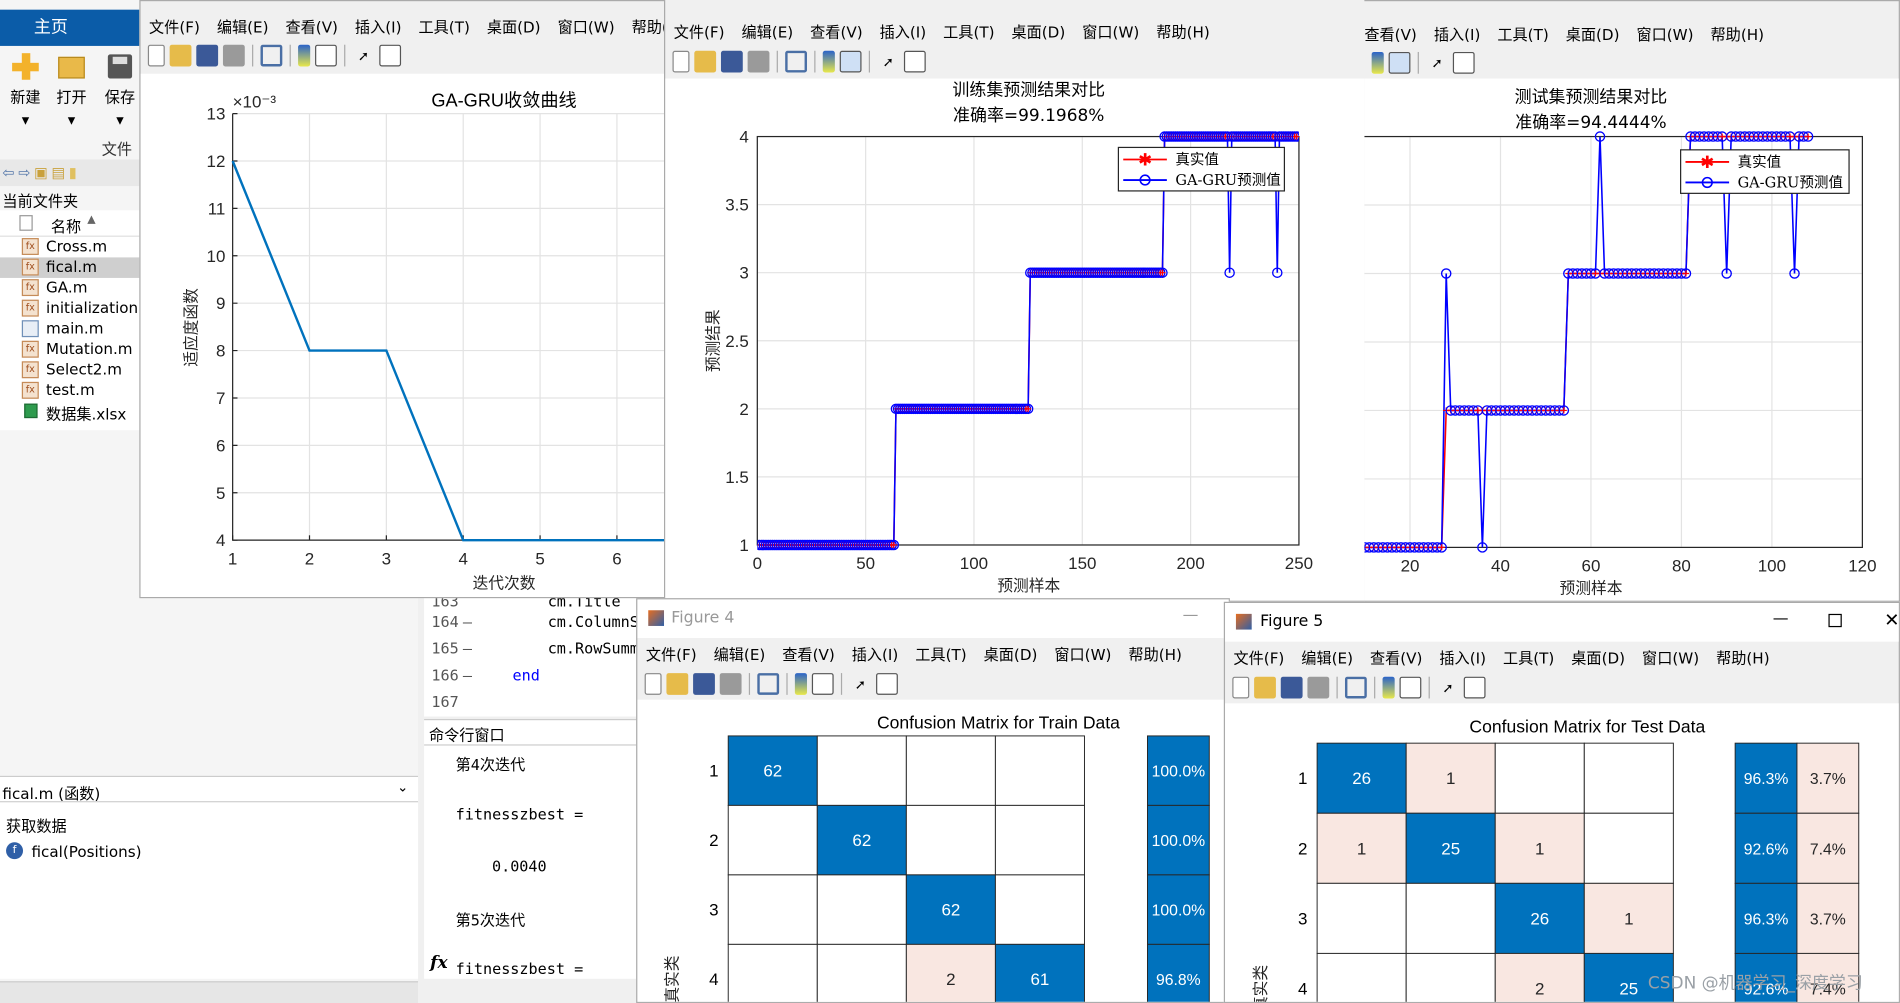 The width and height of the screenshot is (1900, 1003). What do you see at coordinates (87, 851) in the screenshot?
I see `details-function: fical(Positions)` at bounding box center [87, 851].